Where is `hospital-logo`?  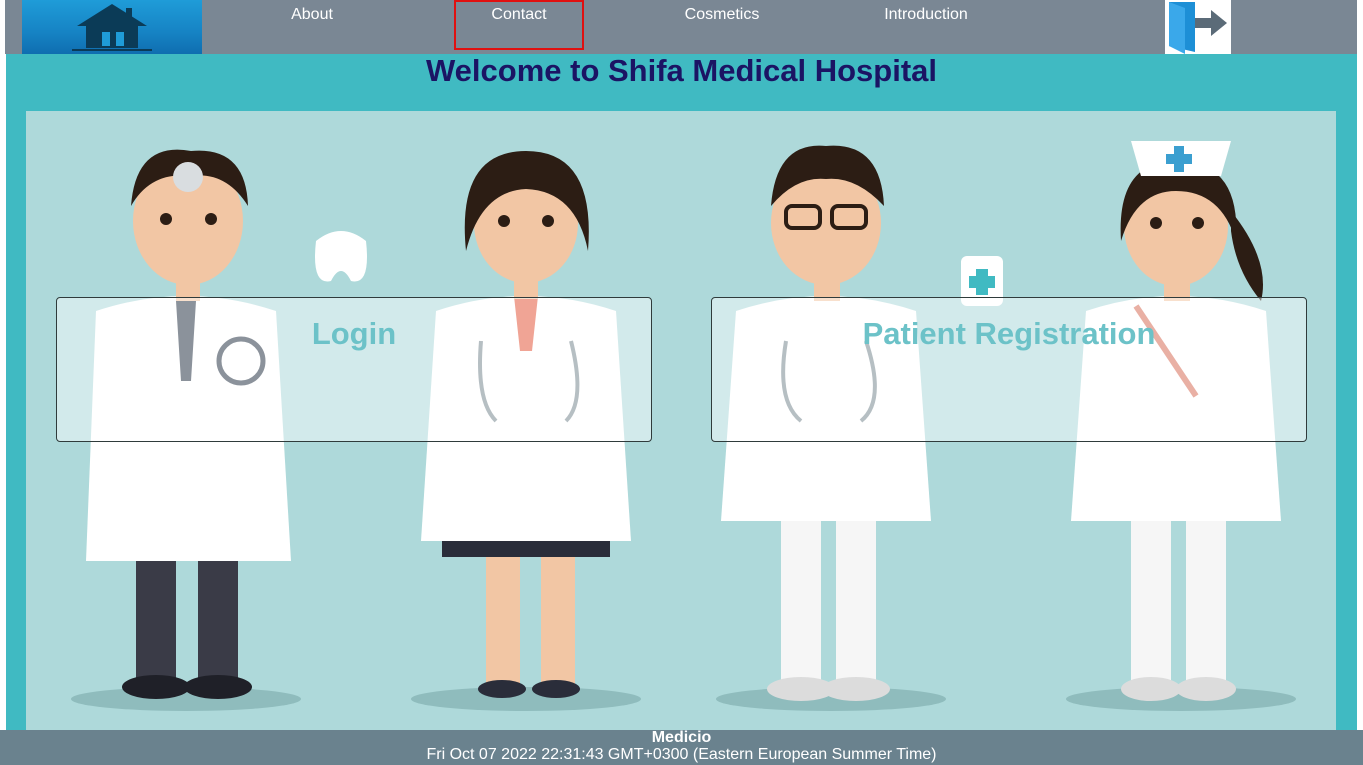 hospital-logo is located at coordinates (112, 27).